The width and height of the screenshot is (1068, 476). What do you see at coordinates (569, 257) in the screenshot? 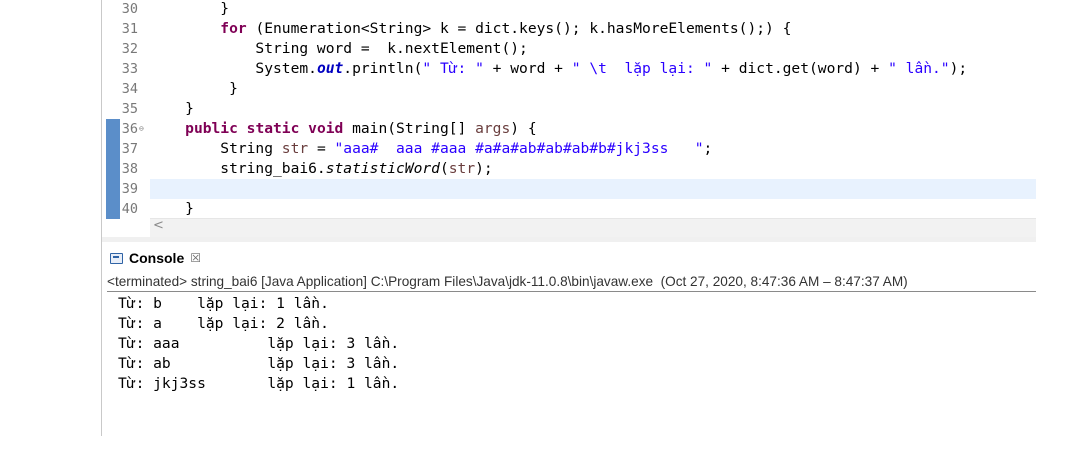
I see `console-tab-bar: Console ☒` at bounding box center [569, 257].